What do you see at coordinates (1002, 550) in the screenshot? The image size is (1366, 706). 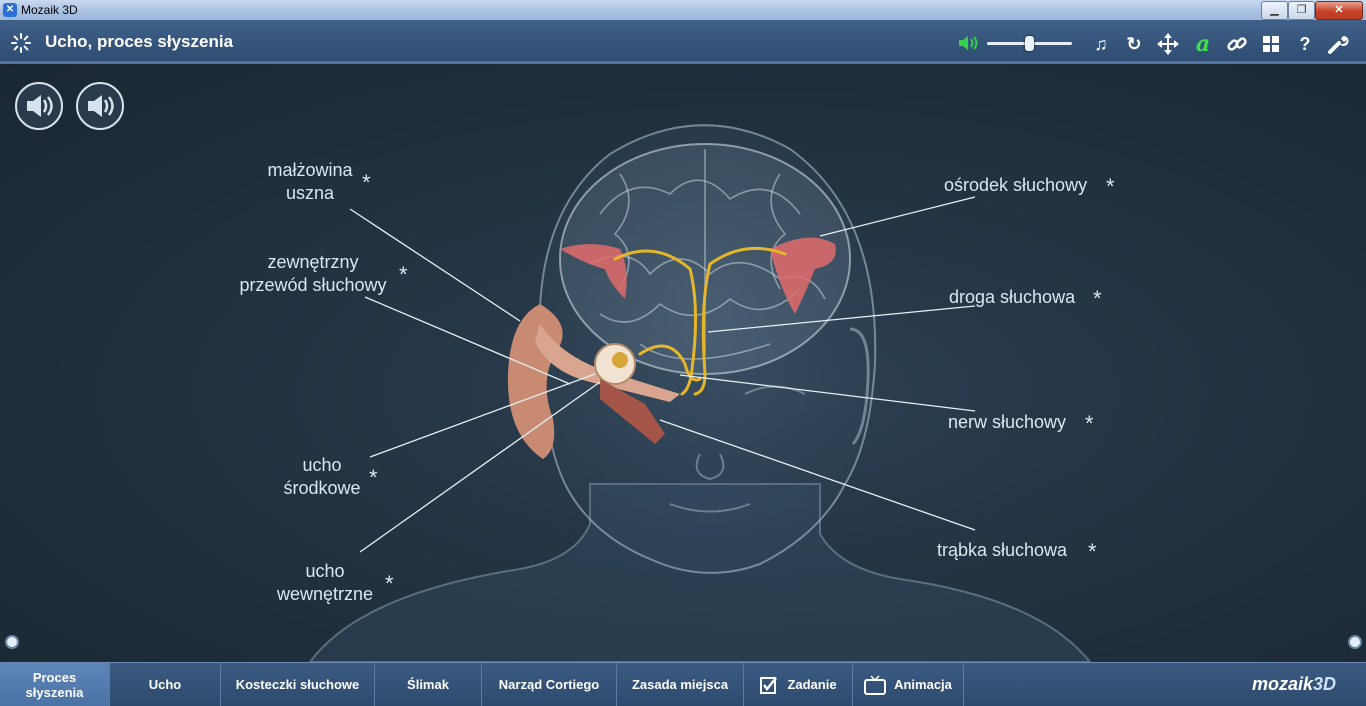 I see `label-trabka-sluchowa: trąbka słuchowa` at bounding box center [1002, 550].